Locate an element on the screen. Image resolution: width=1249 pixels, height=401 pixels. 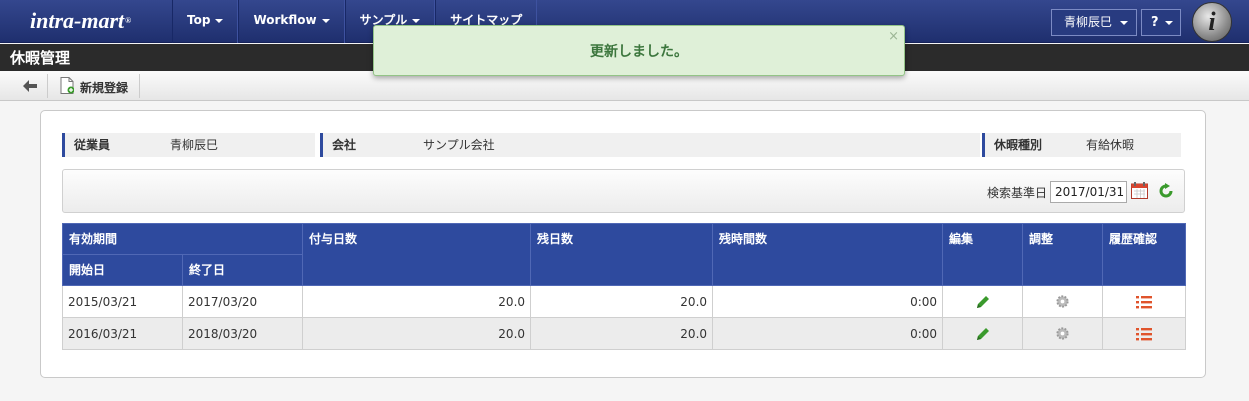
new-document-icon is located at coordinates (67, 85).